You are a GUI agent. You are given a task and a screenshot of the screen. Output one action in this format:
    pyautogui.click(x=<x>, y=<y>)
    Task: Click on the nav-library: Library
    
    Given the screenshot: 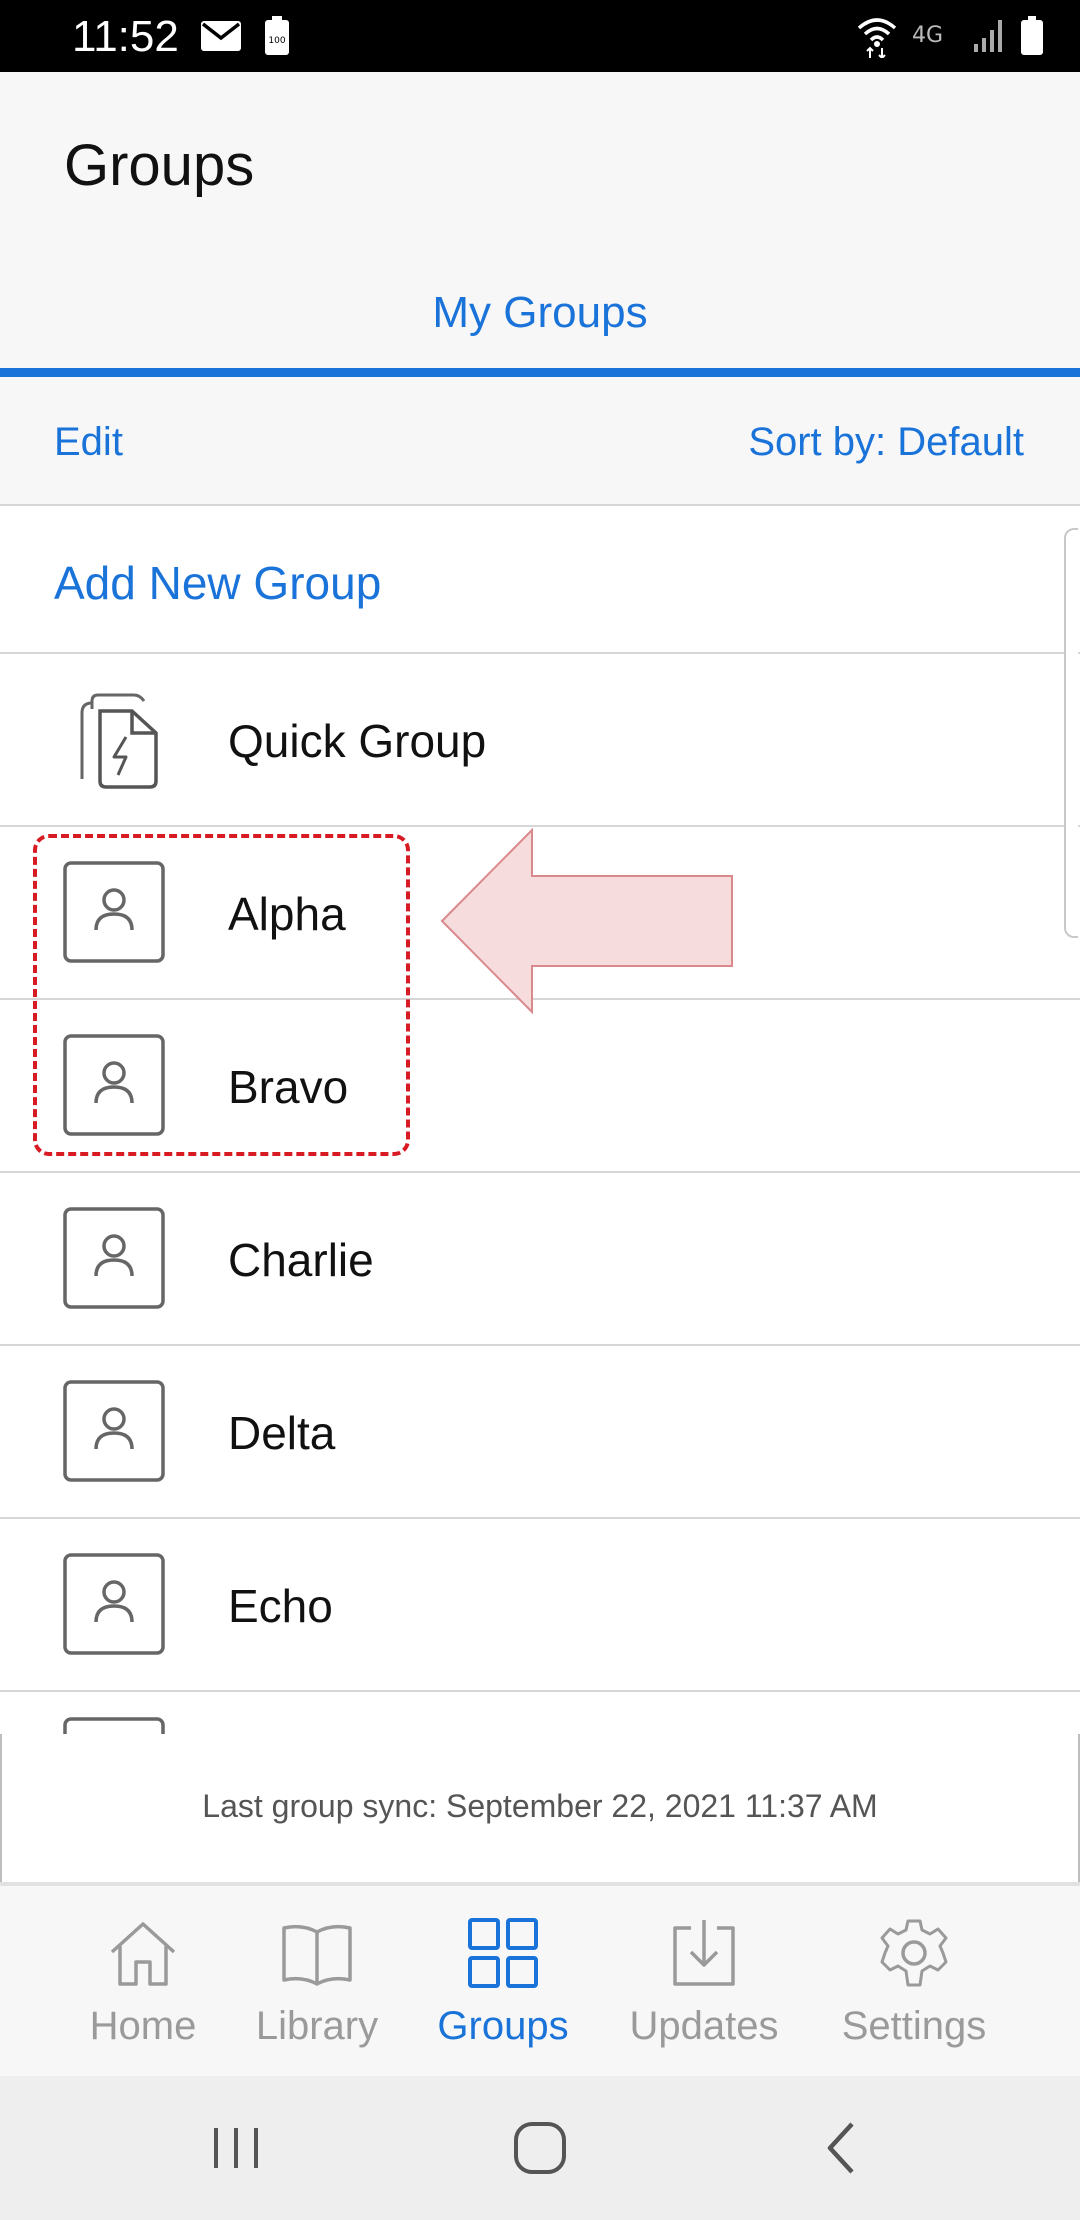 What is the action you would take?
    pyautogui.click(x=317, y=1983)
    